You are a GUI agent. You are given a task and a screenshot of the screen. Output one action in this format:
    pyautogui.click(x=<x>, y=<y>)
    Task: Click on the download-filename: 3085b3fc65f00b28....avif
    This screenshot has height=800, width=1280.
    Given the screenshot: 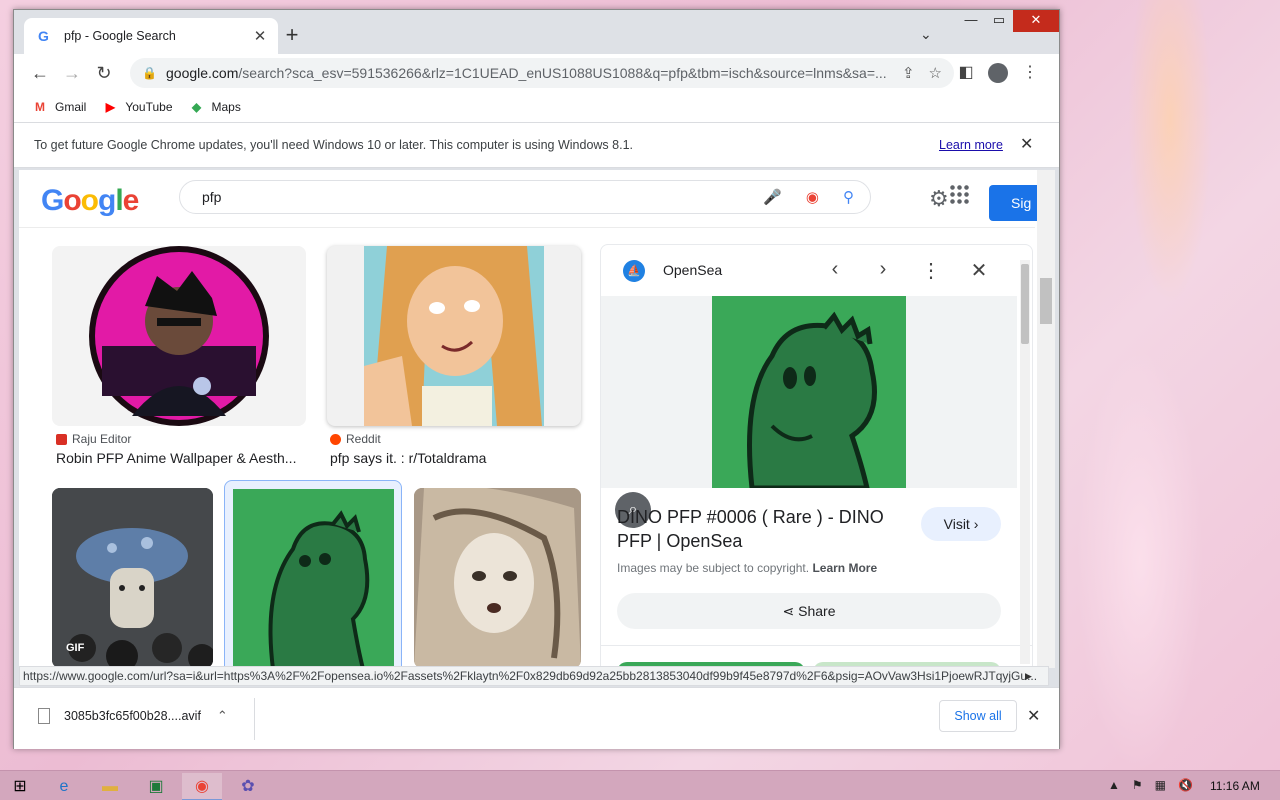 What is the action you would take?
    pyautogui.click(x=132, y=716)
    